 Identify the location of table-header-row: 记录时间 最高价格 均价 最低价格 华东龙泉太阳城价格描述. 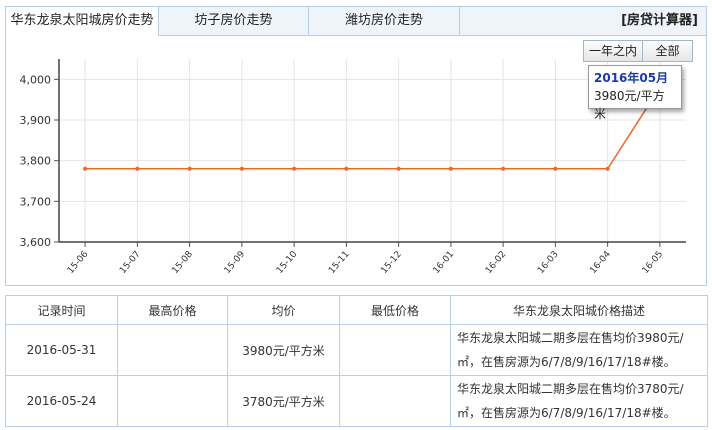
(356, 310).